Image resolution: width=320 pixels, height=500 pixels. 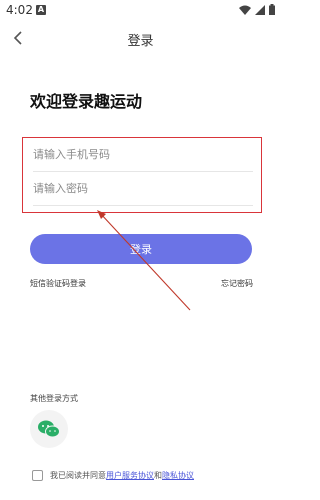 I want to click on login-form-highlight, so click(x=142, y=175).